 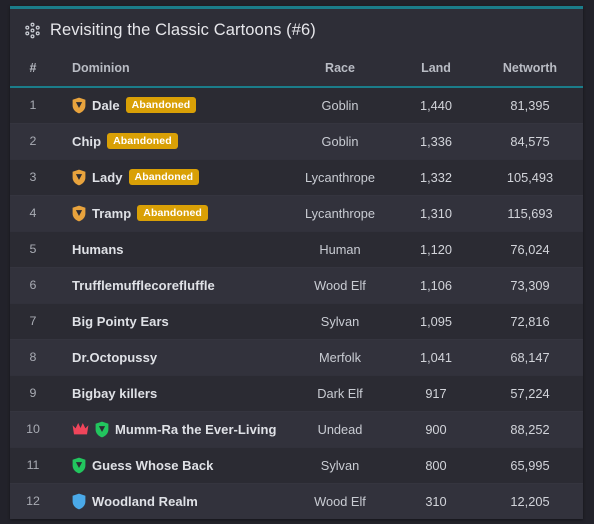 I want to click on table-head: # Dominion Race Land Networth, so click(x=296, y=69).